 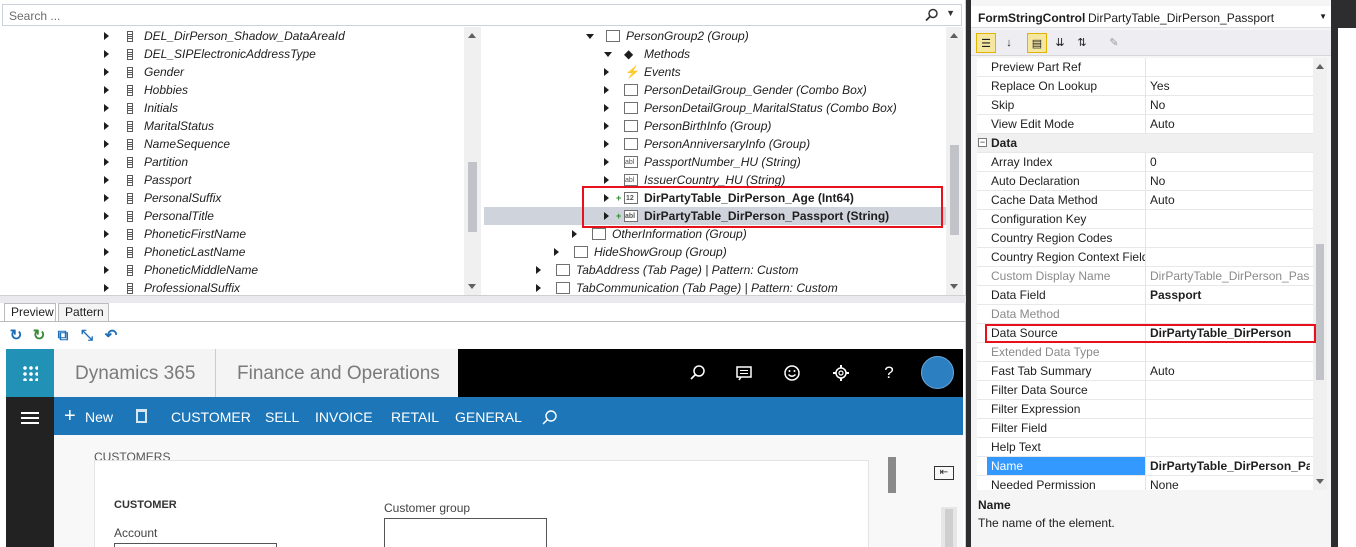 I want to click on nav-general: GENERAL, so click(x=488, y=417).